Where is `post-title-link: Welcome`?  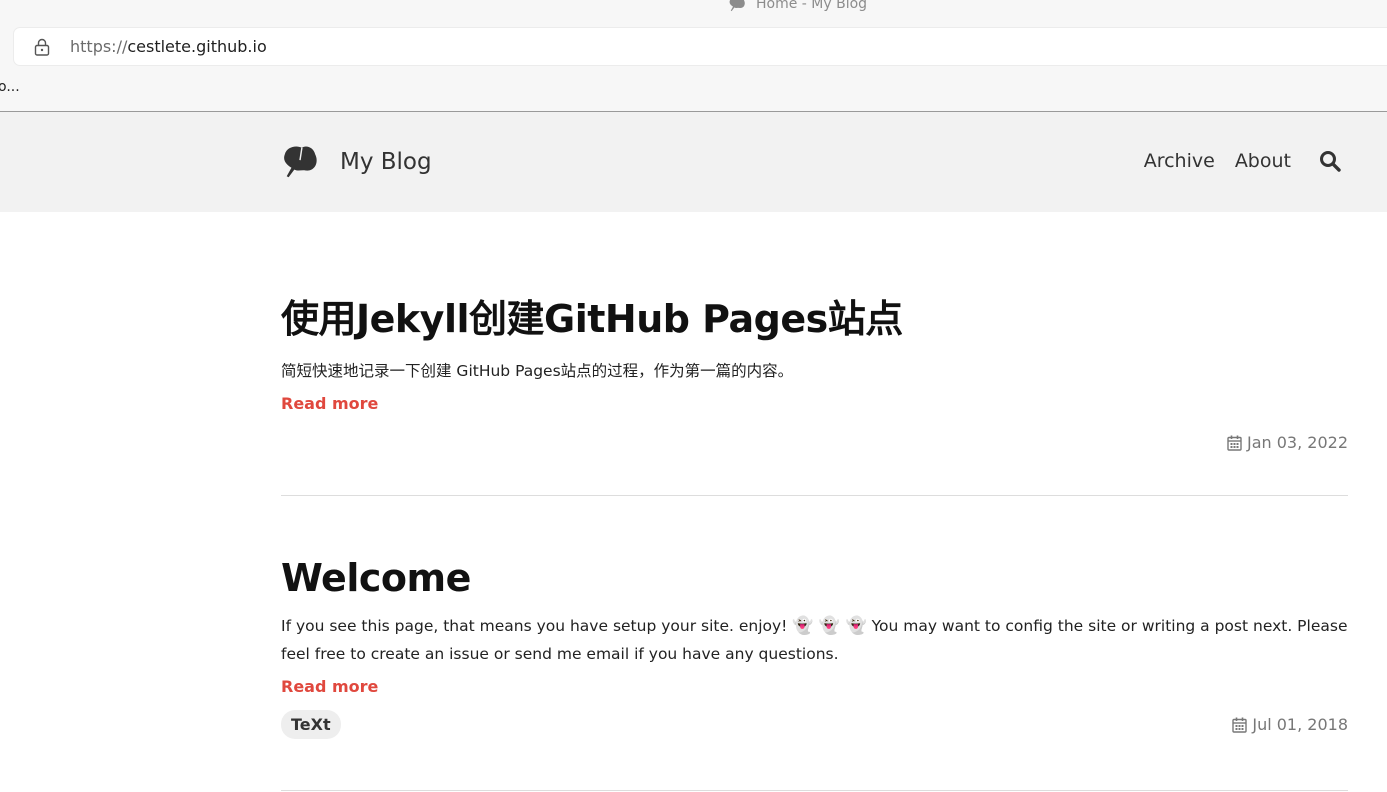
post-title-link: Welcome is located at coordinates (814, 578).